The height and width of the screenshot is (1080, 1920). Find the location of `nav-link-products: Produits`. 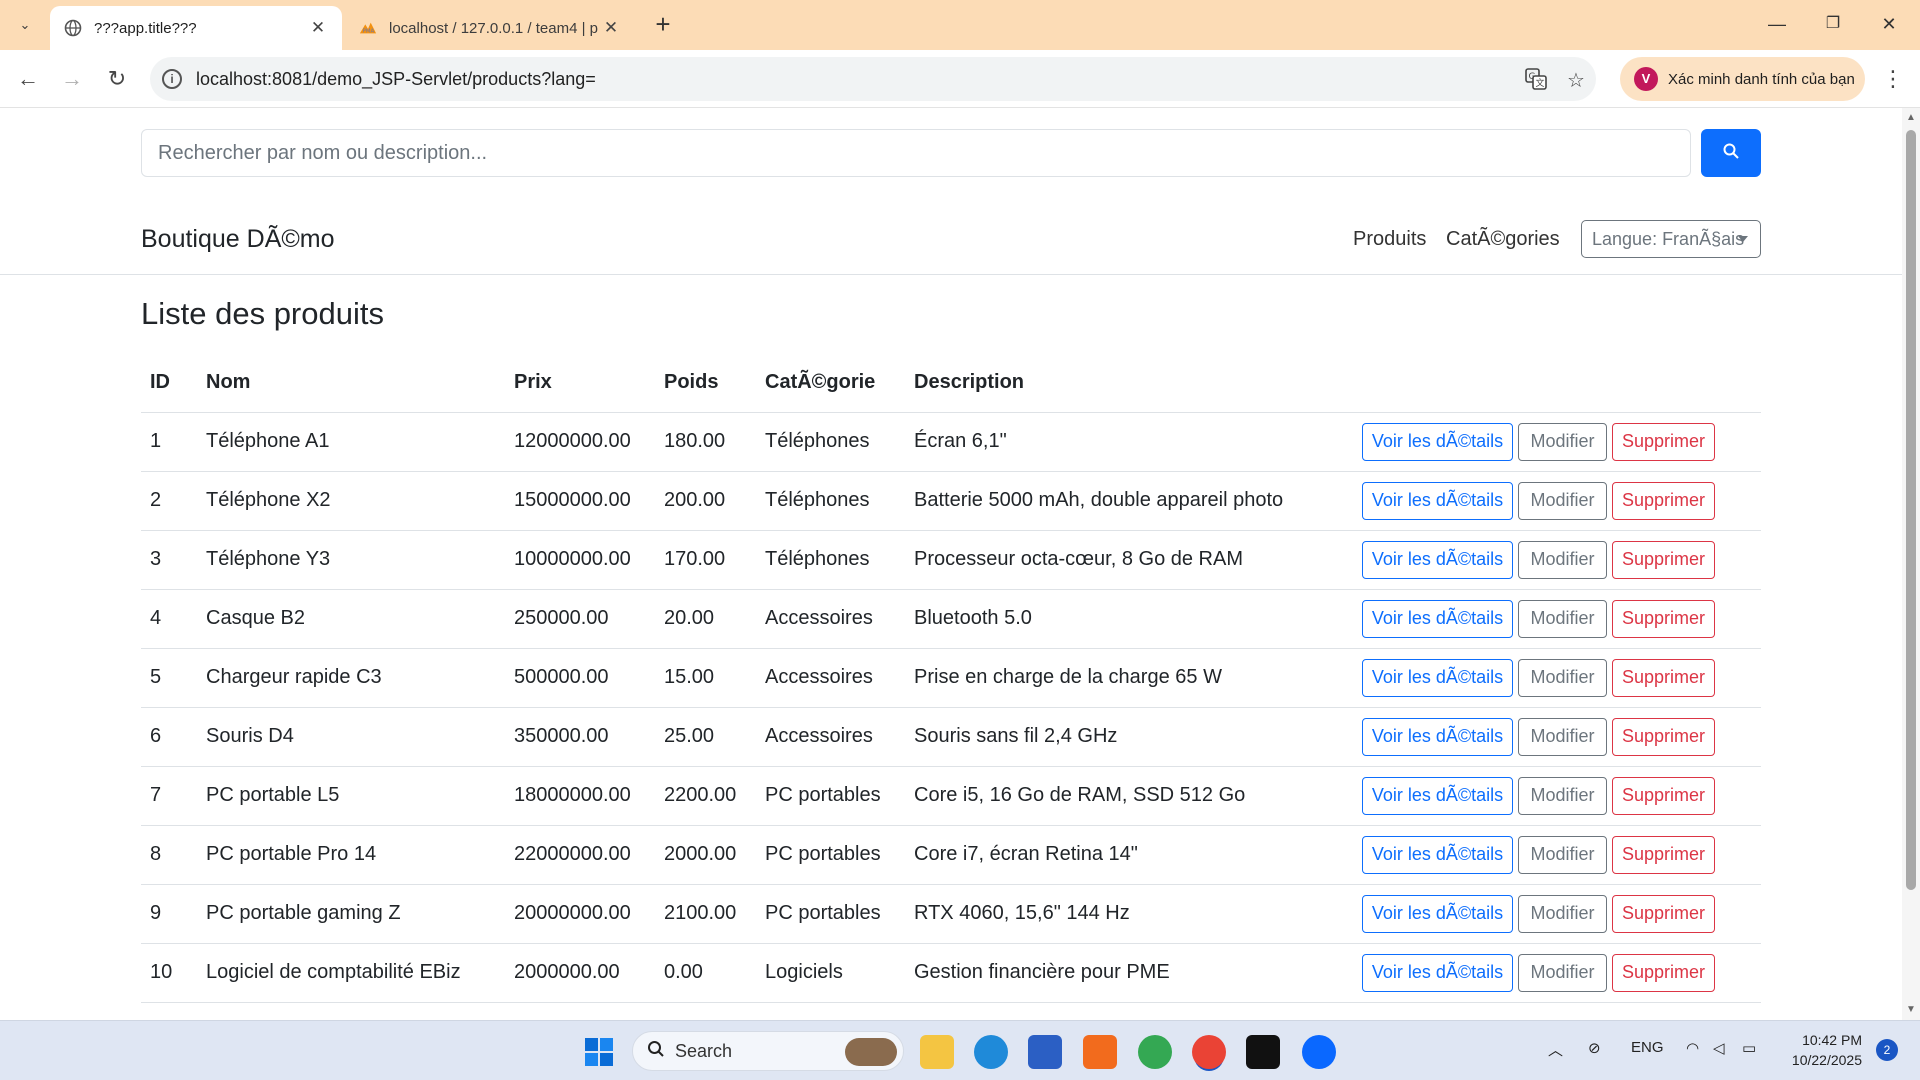

nav-link-products: Produits is located at coordinates (1389, 239).